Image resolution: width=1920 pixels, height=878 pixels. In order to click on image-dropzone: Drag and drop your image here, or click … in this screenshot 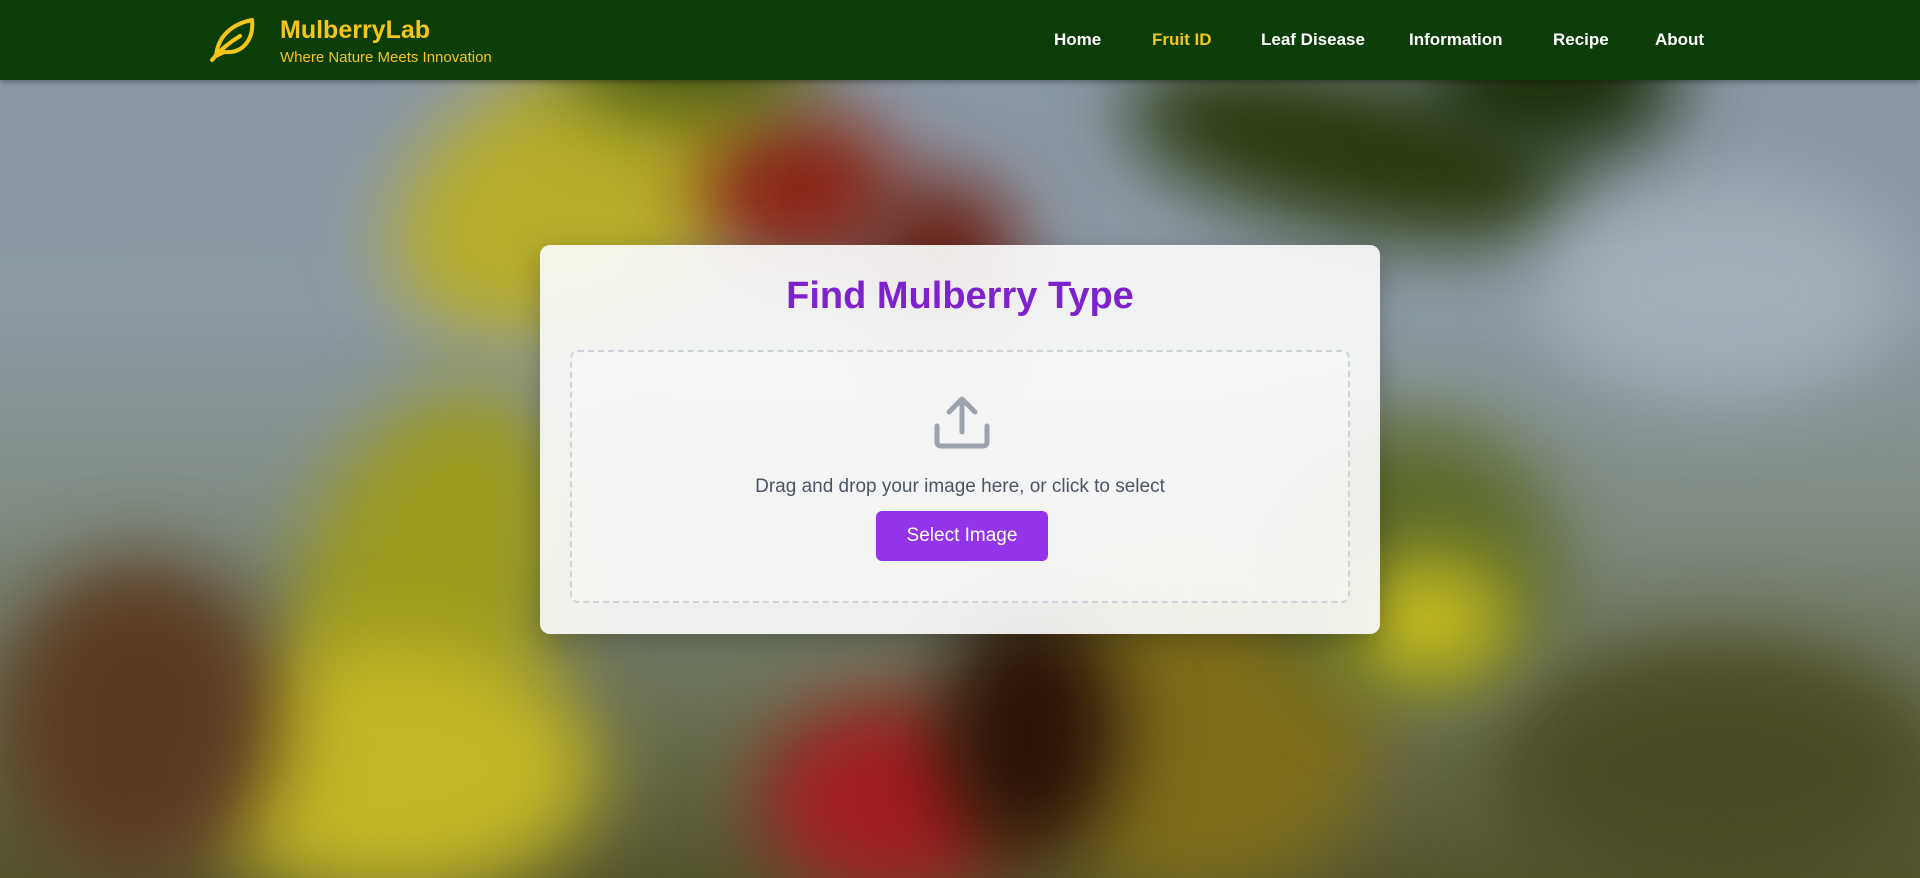, I will do `click(960, 476)`.